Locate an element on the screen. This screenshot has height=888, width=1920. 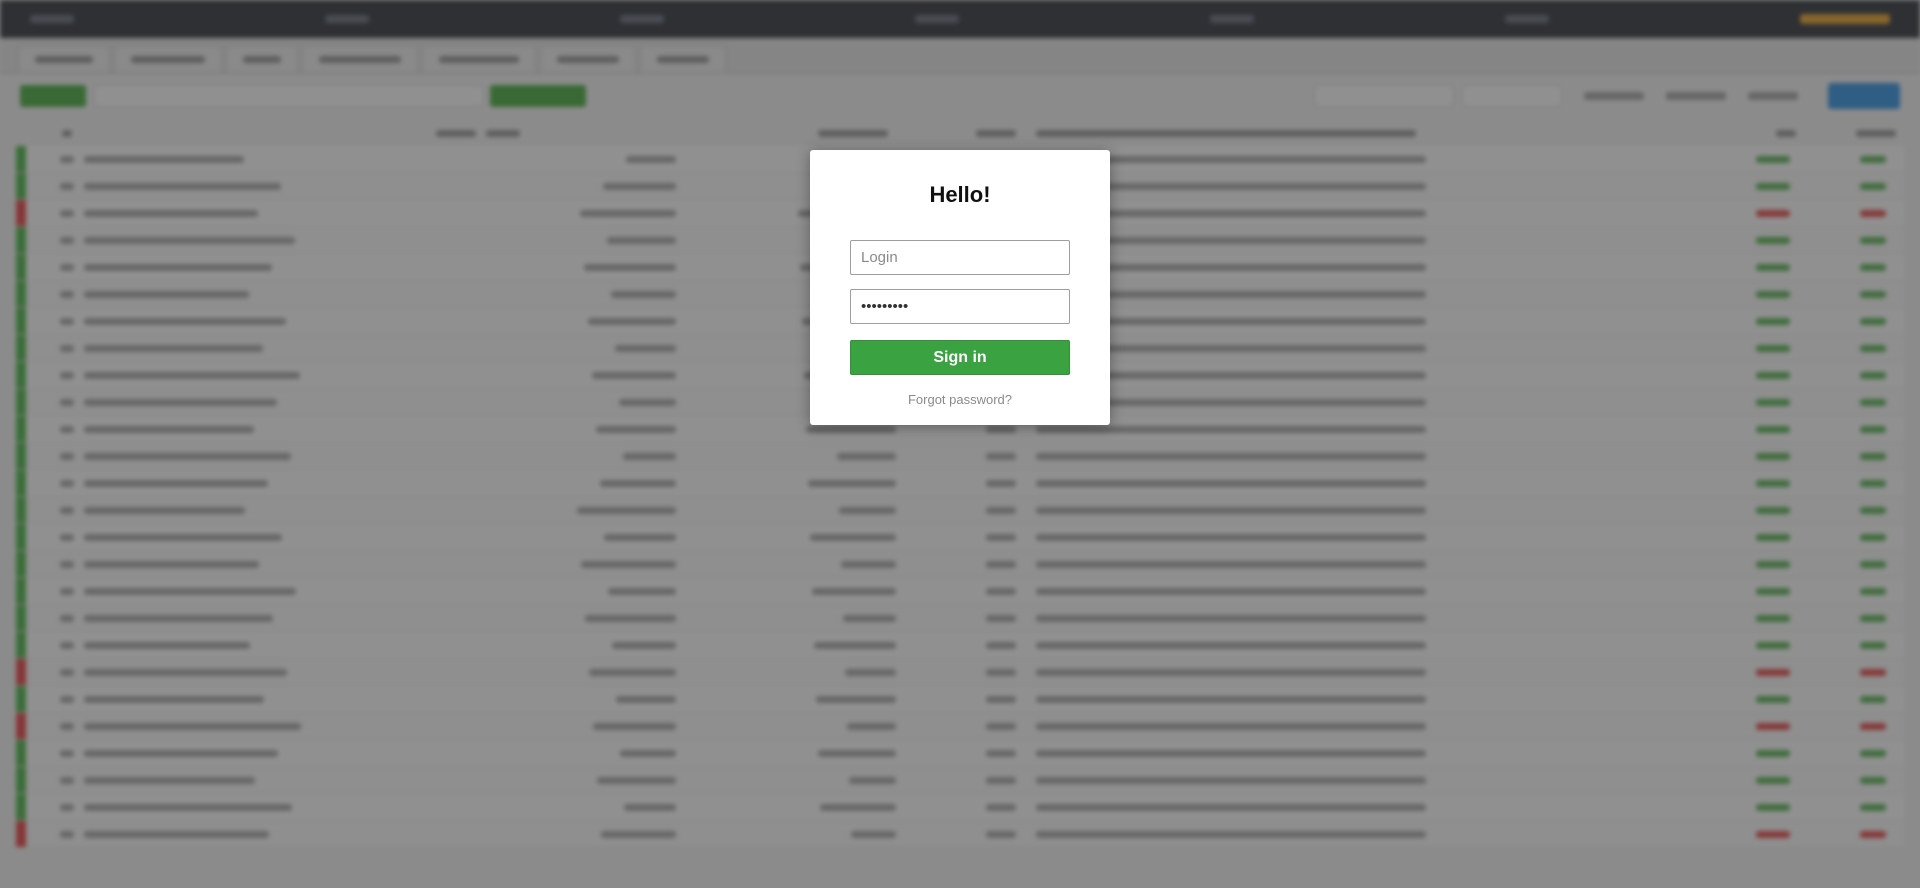
modal-title: Hello! is located at coordinates (960, 194).